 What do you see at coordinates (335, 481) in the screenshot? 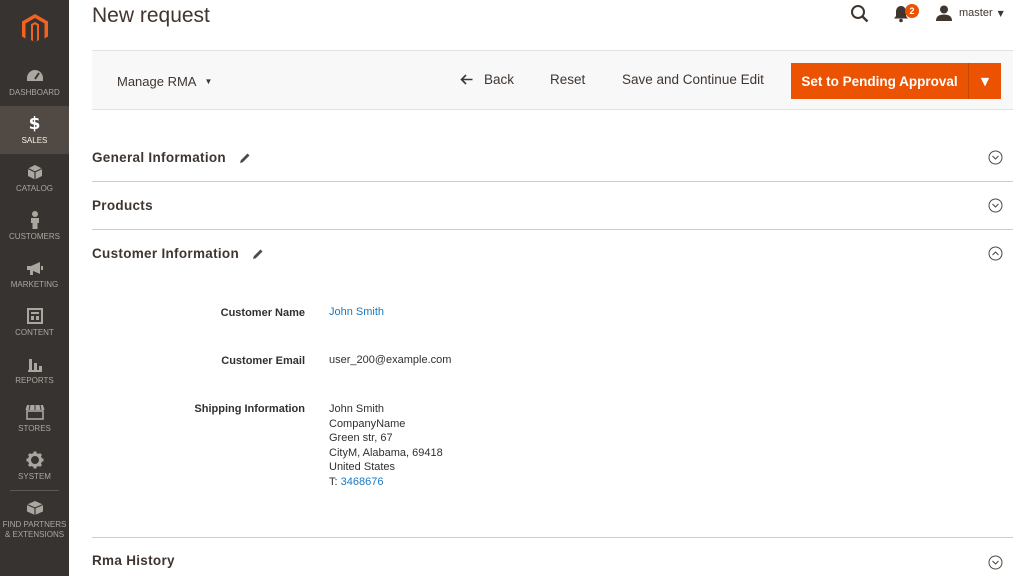
I see `phone-prefix: T:` at bounding box center [335, 481].